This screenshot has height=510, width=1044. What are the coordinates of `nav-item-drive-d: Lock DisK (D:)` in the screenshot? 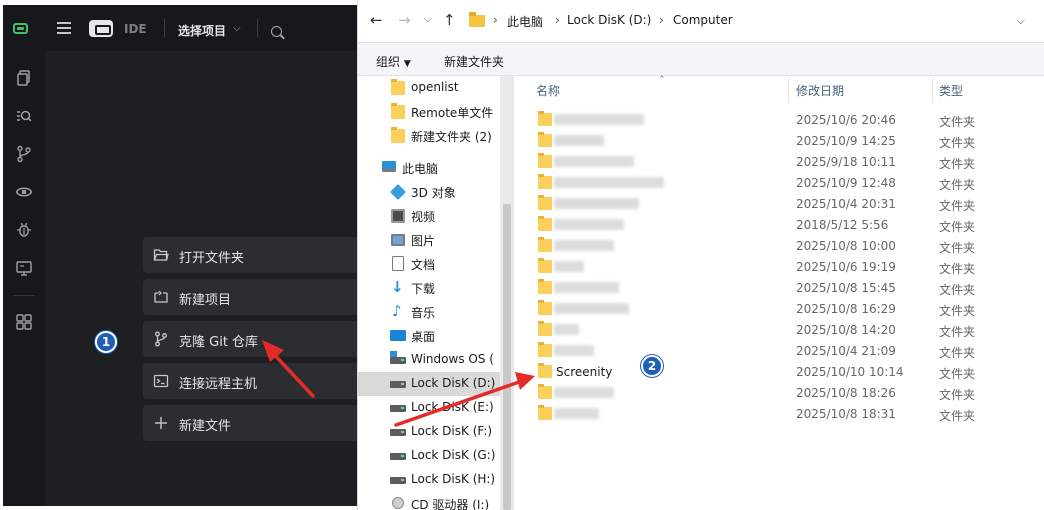 It's located at (429, 384).